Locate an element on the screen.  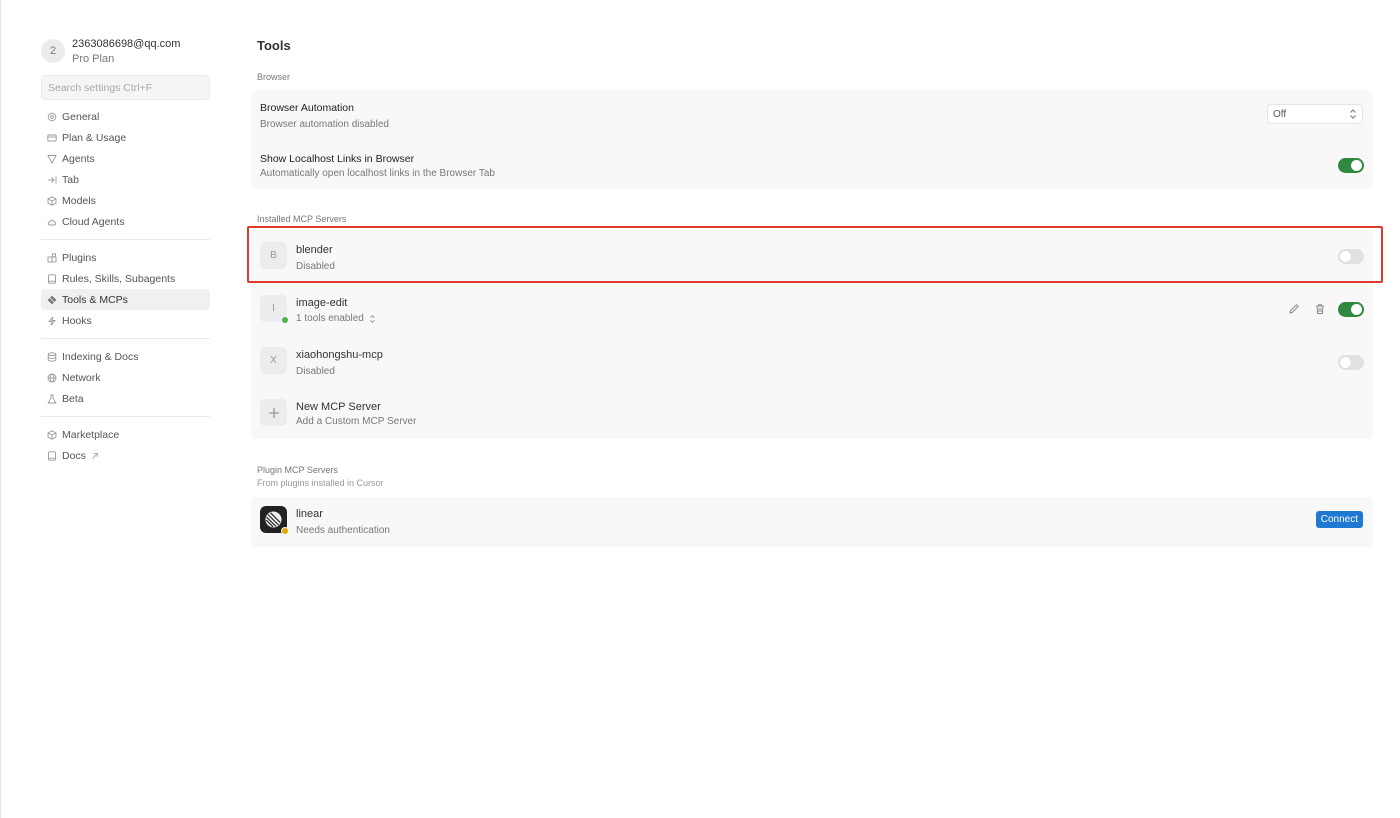
tools-icon is located at coordinates (52, 300).